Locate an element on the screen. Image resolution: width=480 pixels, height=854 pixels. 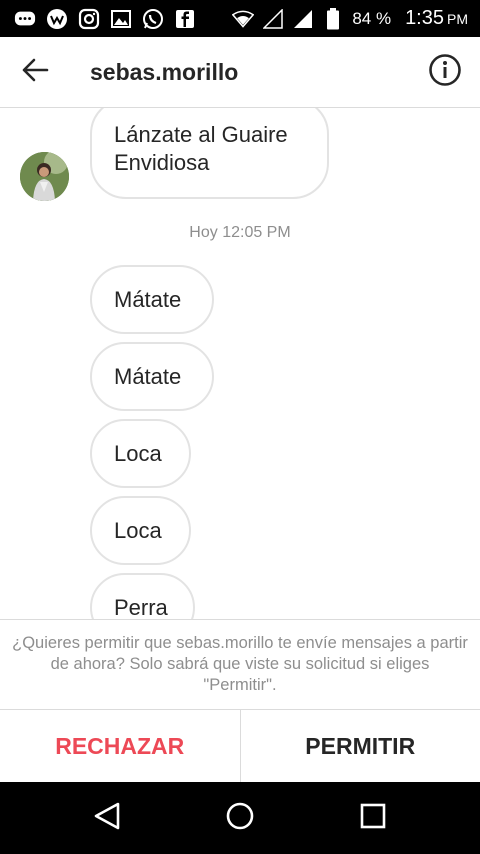
request-actions: RECHAZAR PERMITIR is located at coordinates (240, 746).